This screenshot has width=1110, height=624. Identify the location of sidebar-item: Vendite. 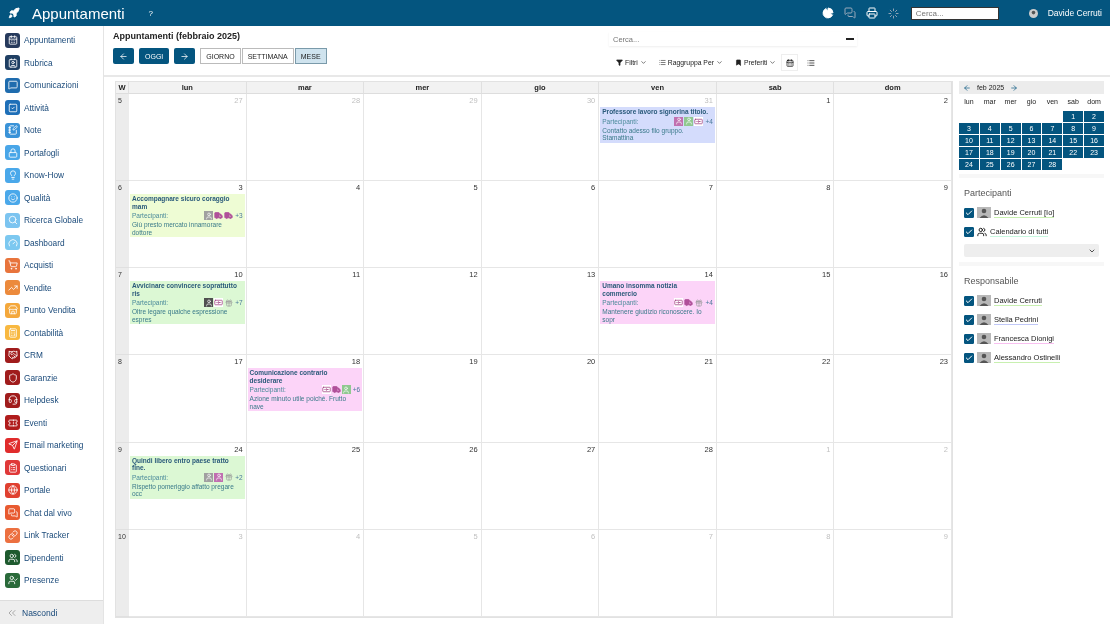
(51, 287).